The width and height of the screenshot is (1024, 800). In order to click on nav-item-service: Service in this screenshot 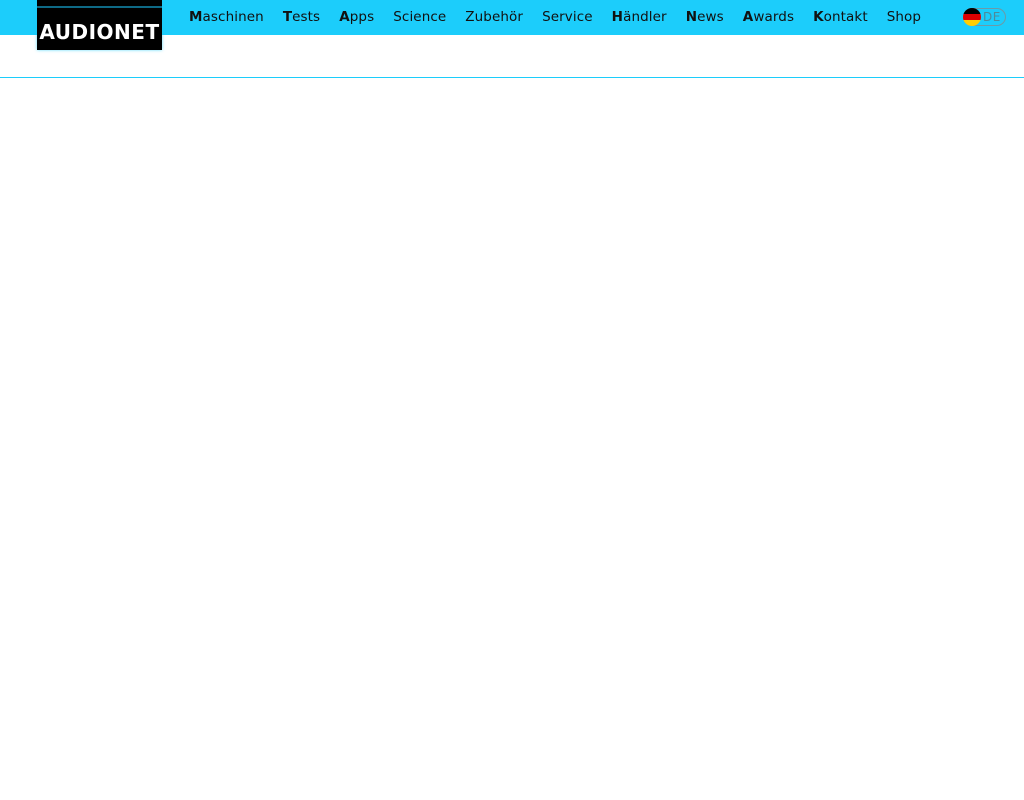, I will do `click(567, 17)`.